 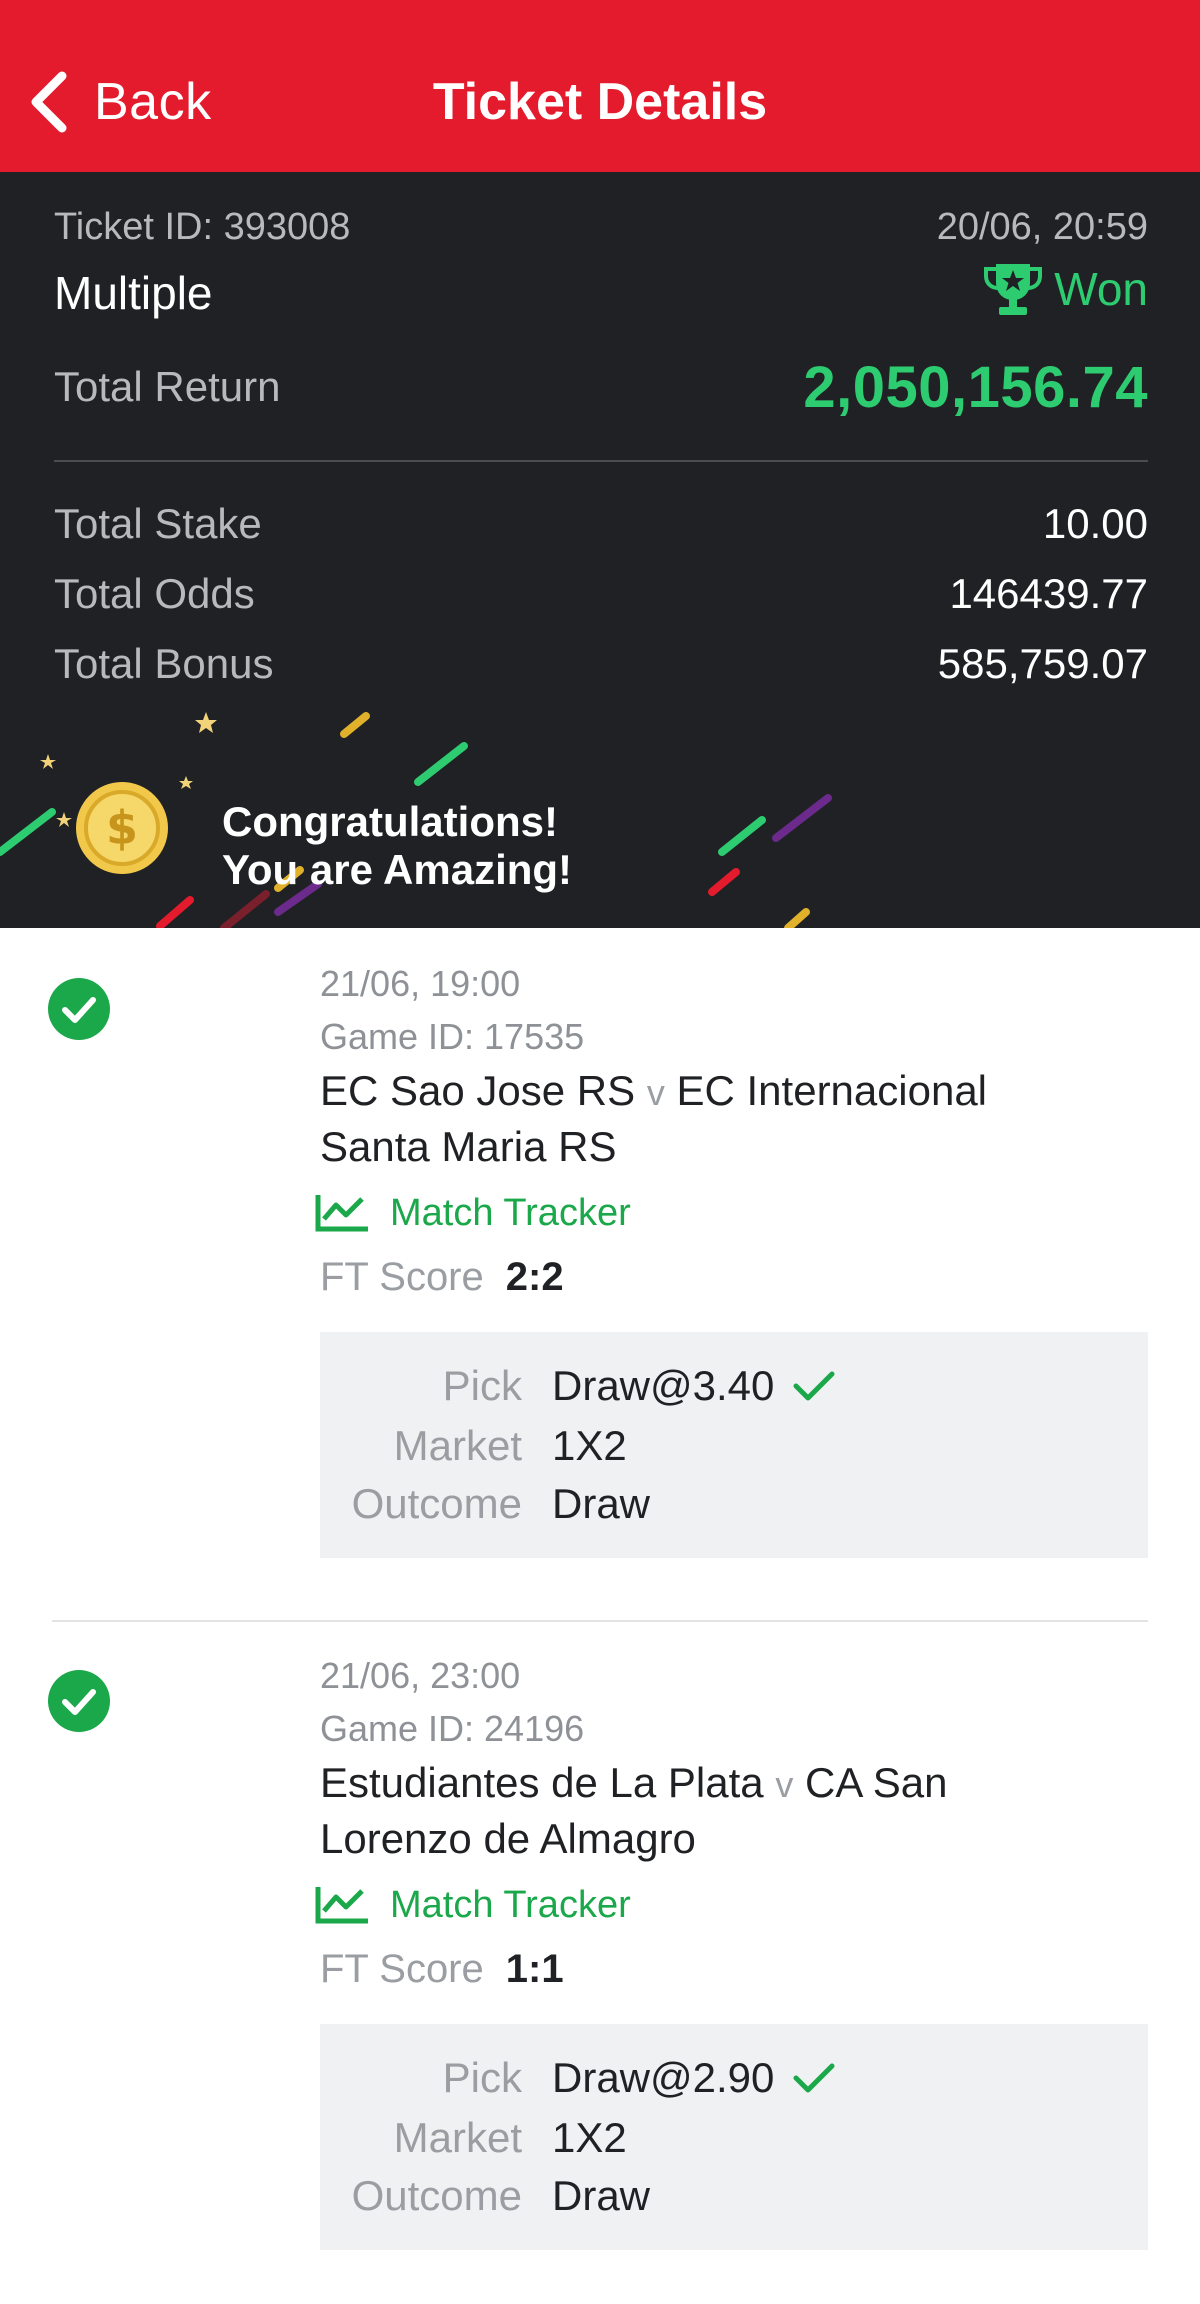 What do you see at coordinates (601, 227) in the screenshot?
I see `ticket-meta-row: Ticket ID: 393008 20/06, 20:59` at bounding box center [601, 227].